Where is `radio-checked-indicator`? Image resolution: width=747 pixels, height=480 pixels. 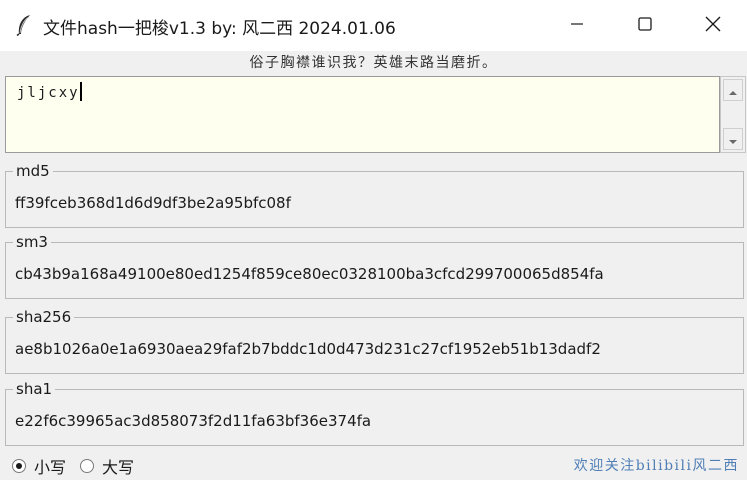 radio-checked-indicator is located at coordinates (19, 466).